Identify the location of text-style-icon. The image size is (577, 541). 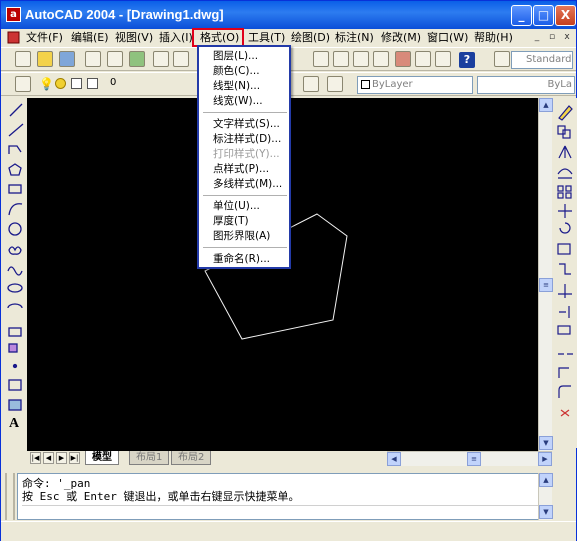
(502, 59).